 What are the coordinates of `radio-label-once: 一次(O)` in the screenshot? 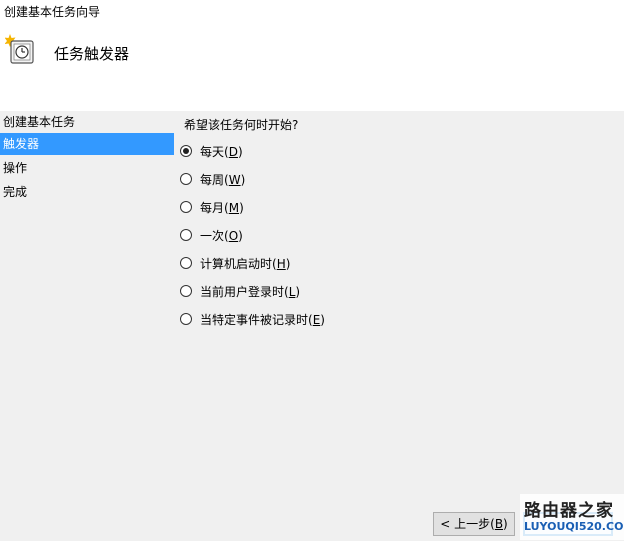 It's located at (221, 236).